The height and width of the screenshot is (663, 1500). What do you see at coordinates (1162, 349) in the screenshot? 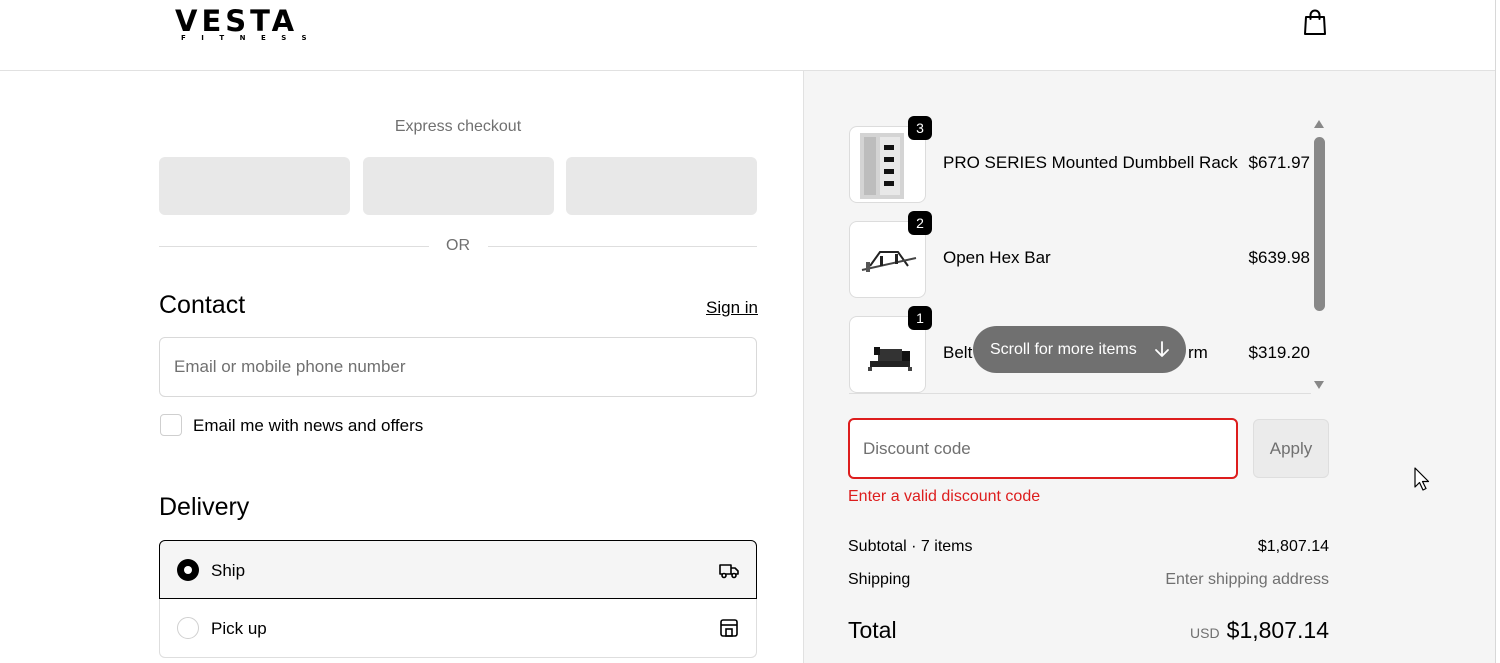
I see `arrow-down-icon` at bounding box center [1162, 349].